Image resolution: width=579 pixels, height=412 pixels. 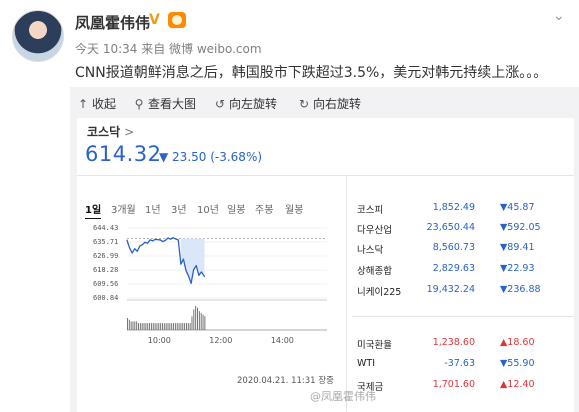 What do you see at coordinates (517, 342) in the screenshot?
I see `quote-change: ▲18.60` at bounding box center [517, 342].